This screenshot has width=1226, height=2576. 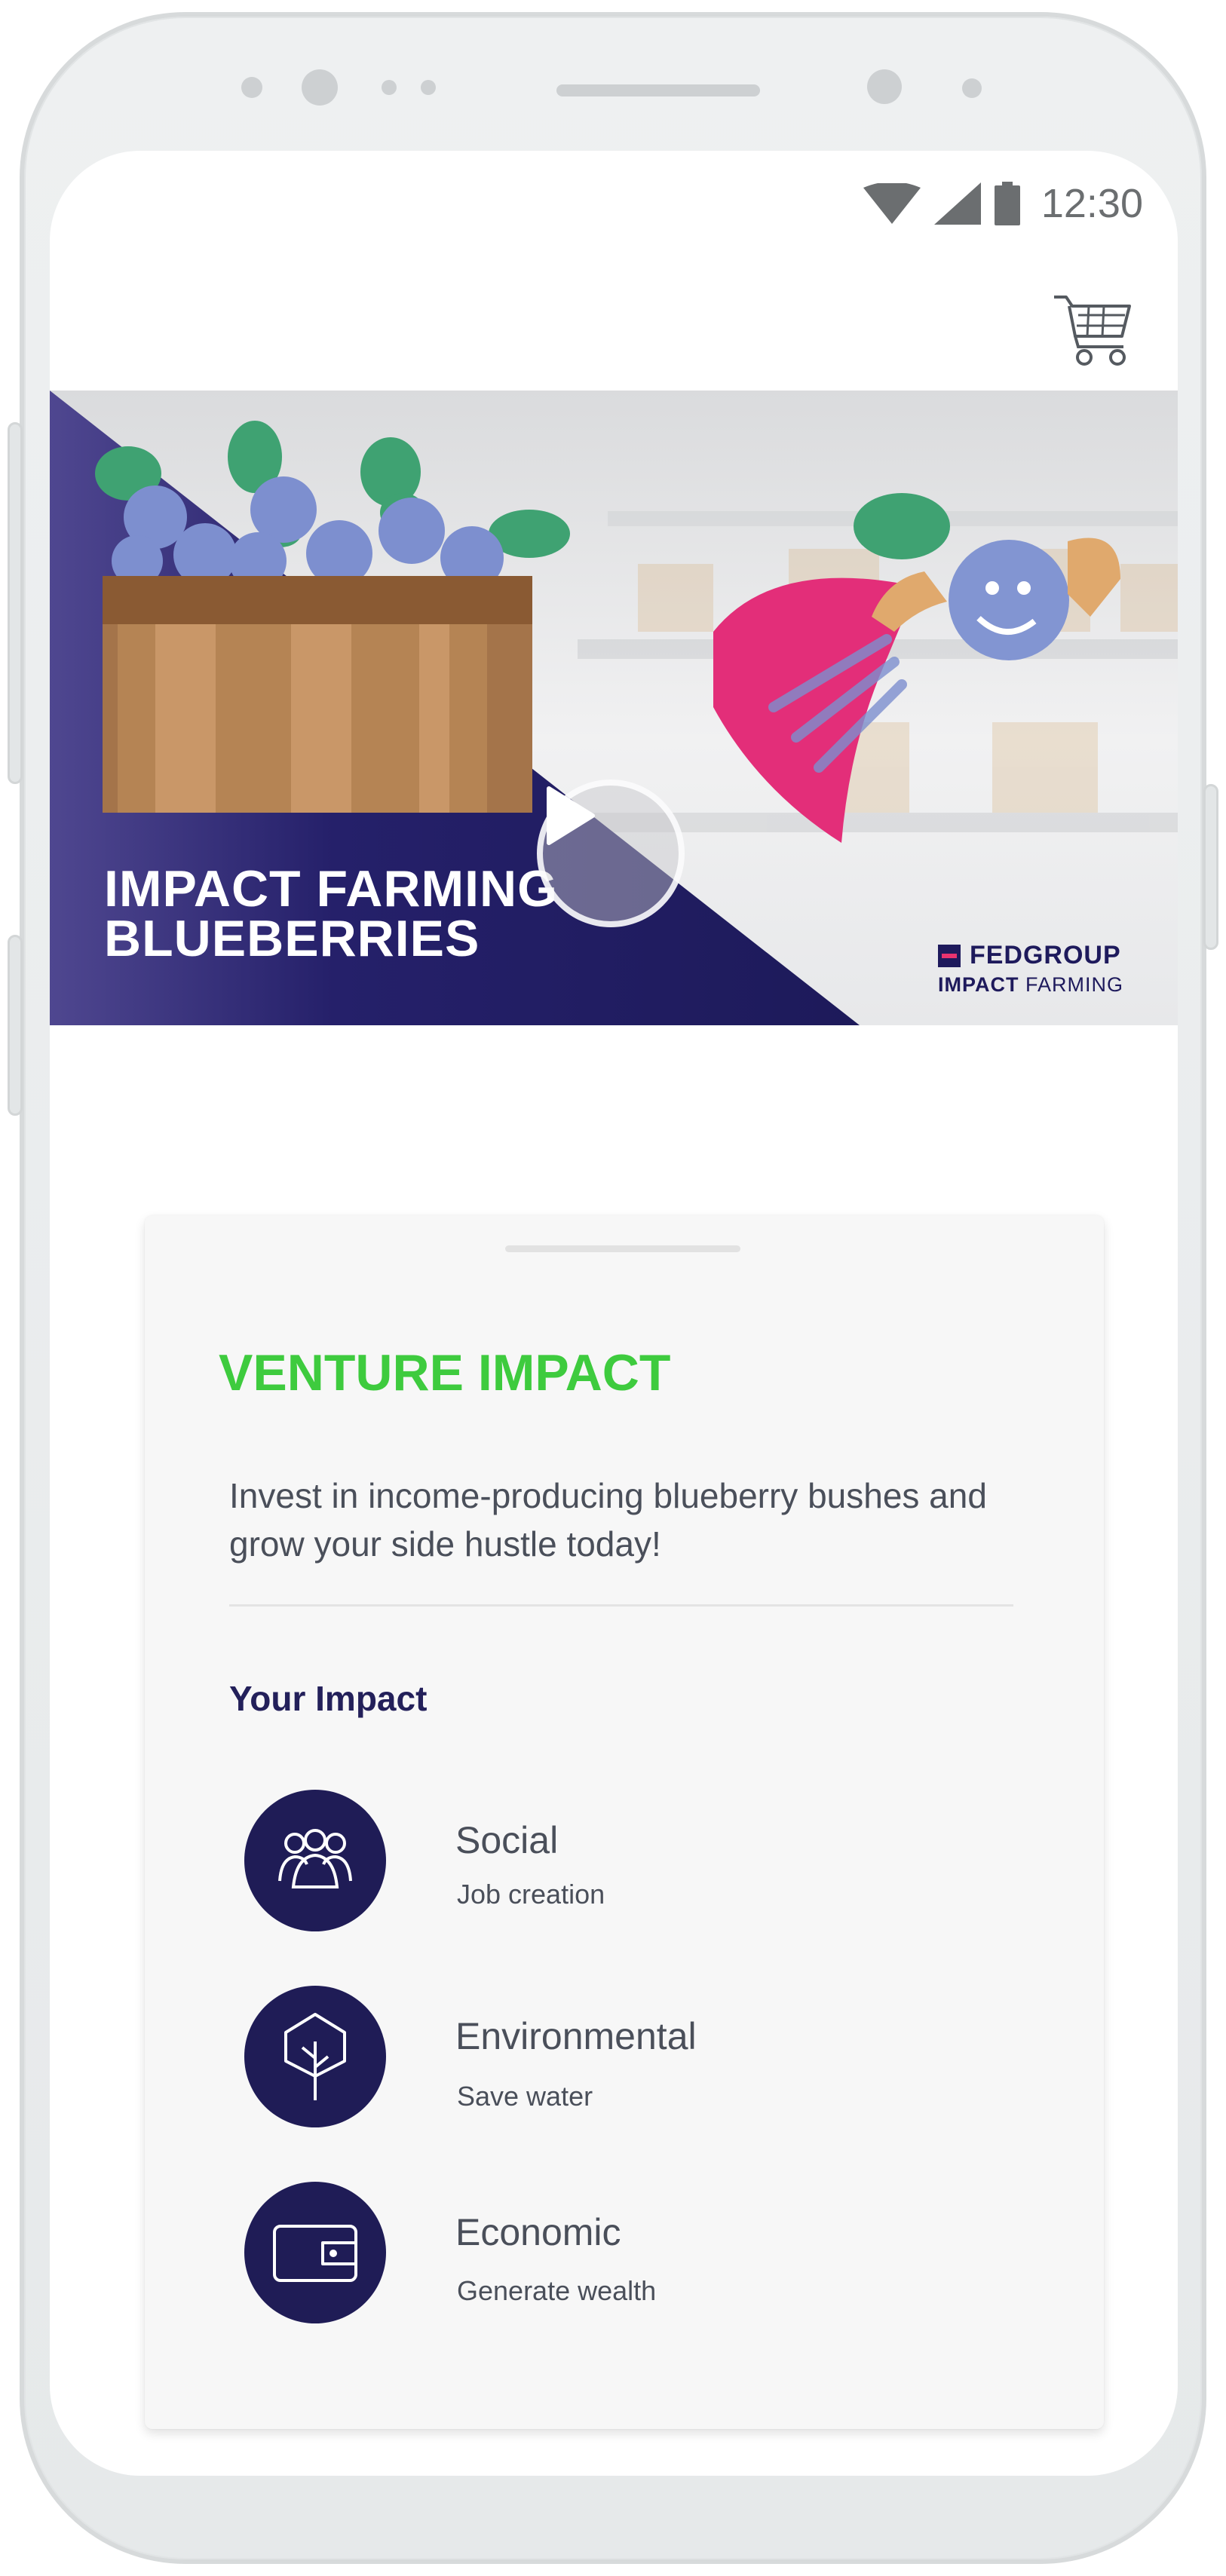 I want to click on impact-detail: Job creation, so click(x=531, y=1894).